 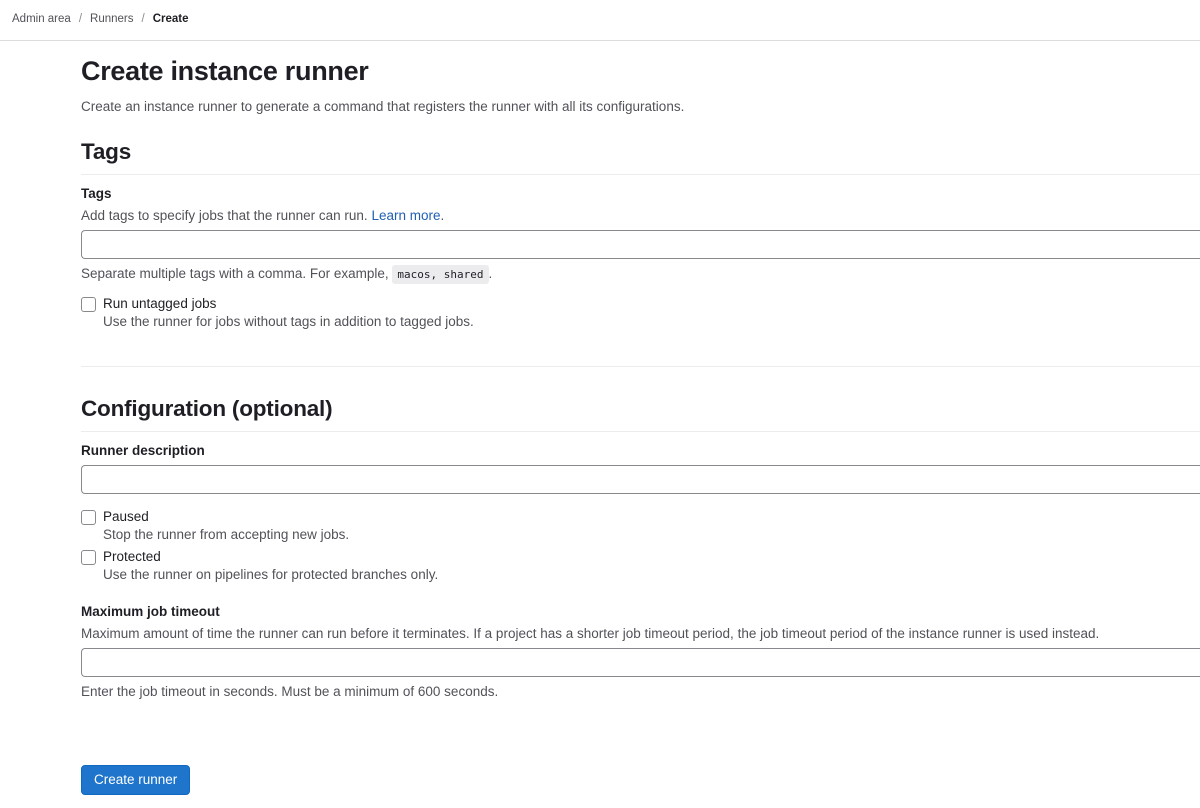 I want to click on runner-description-label: Runner description, so click(x=143, y=450).